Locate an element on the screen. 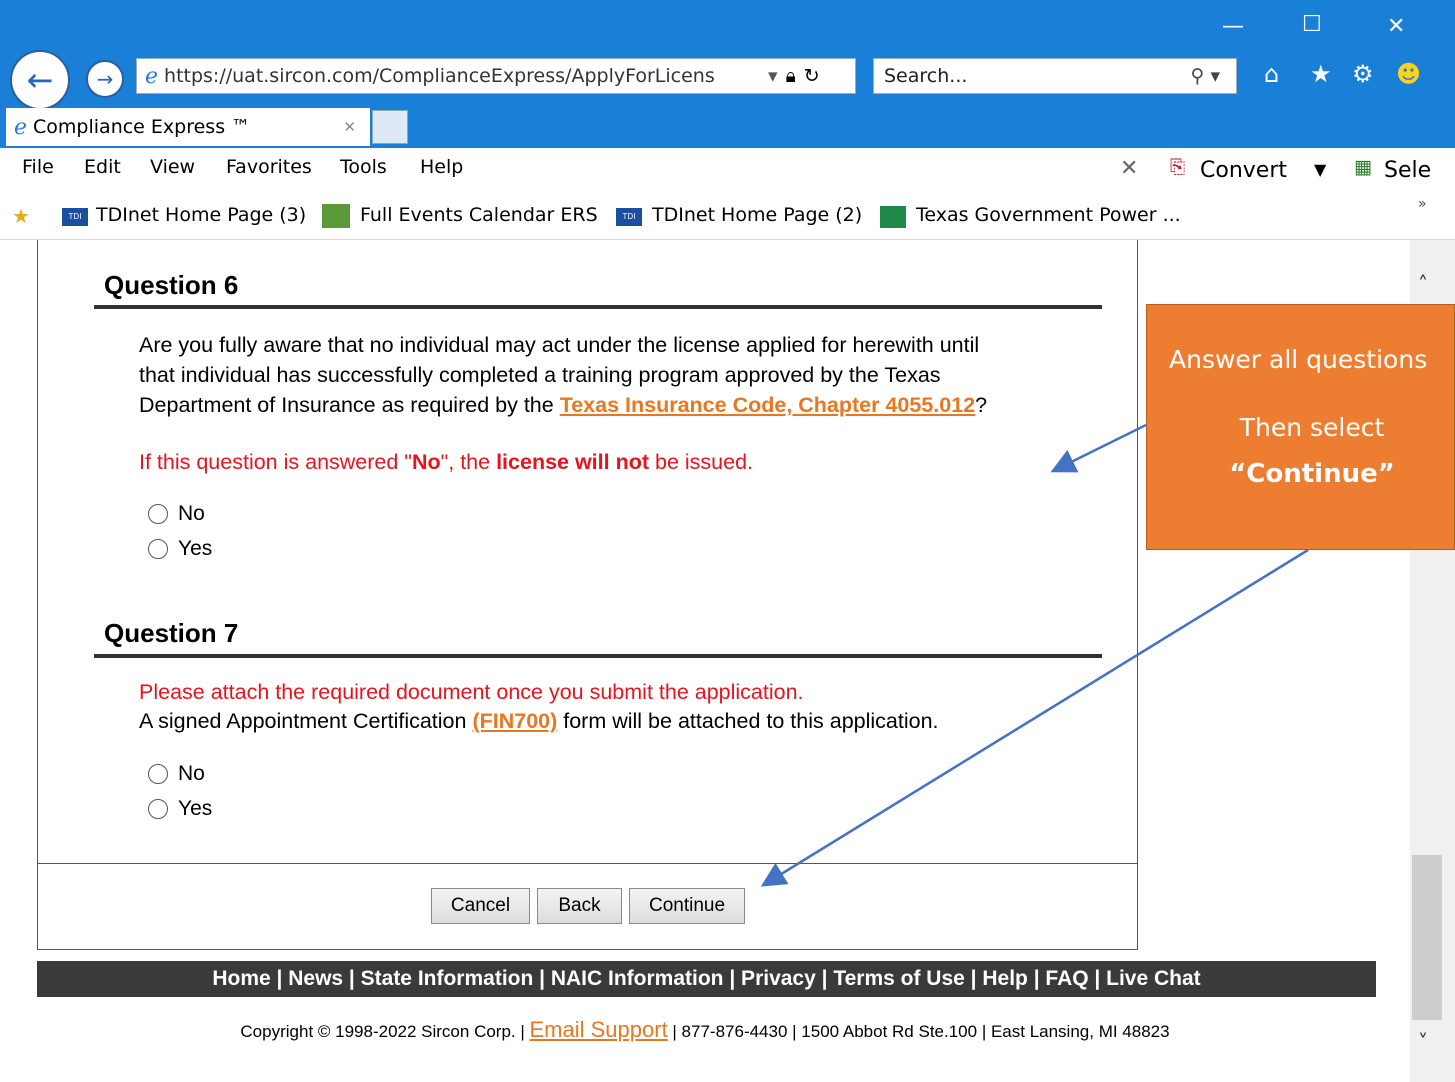 This screenshot has height=1082, width=1455. arrow-to-continue is located at coordinates (1034, 717).